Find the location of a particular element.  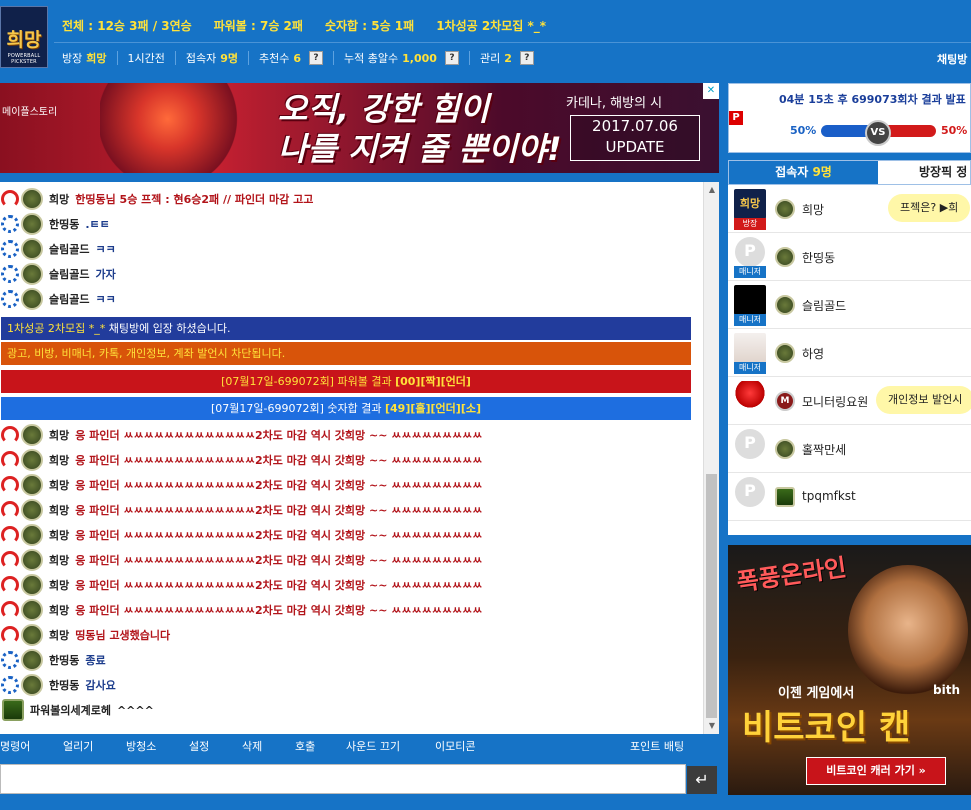

user-item: tpqmfkst is located at coordinates (849, 497).